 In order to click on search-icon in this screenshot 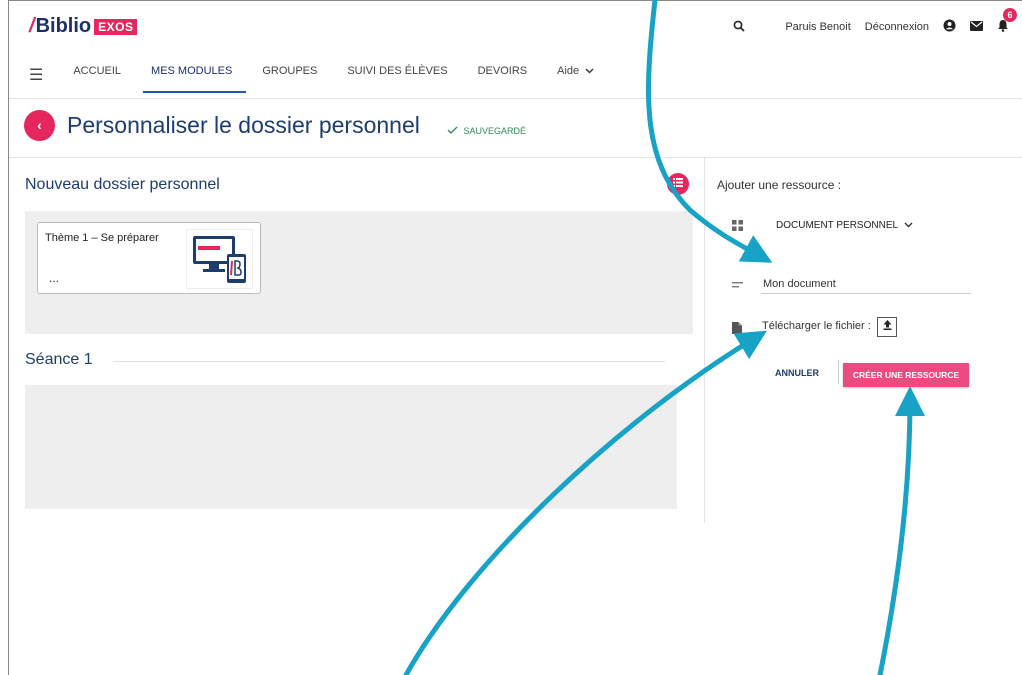, I will do `click(739, 27)`.